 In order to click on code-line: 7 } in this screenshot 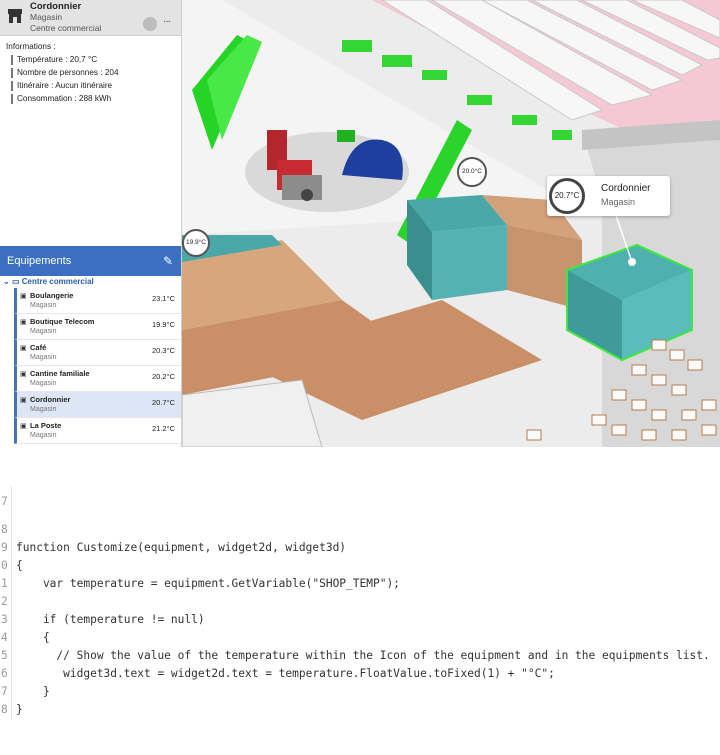, I will do `click(13, 690)`.